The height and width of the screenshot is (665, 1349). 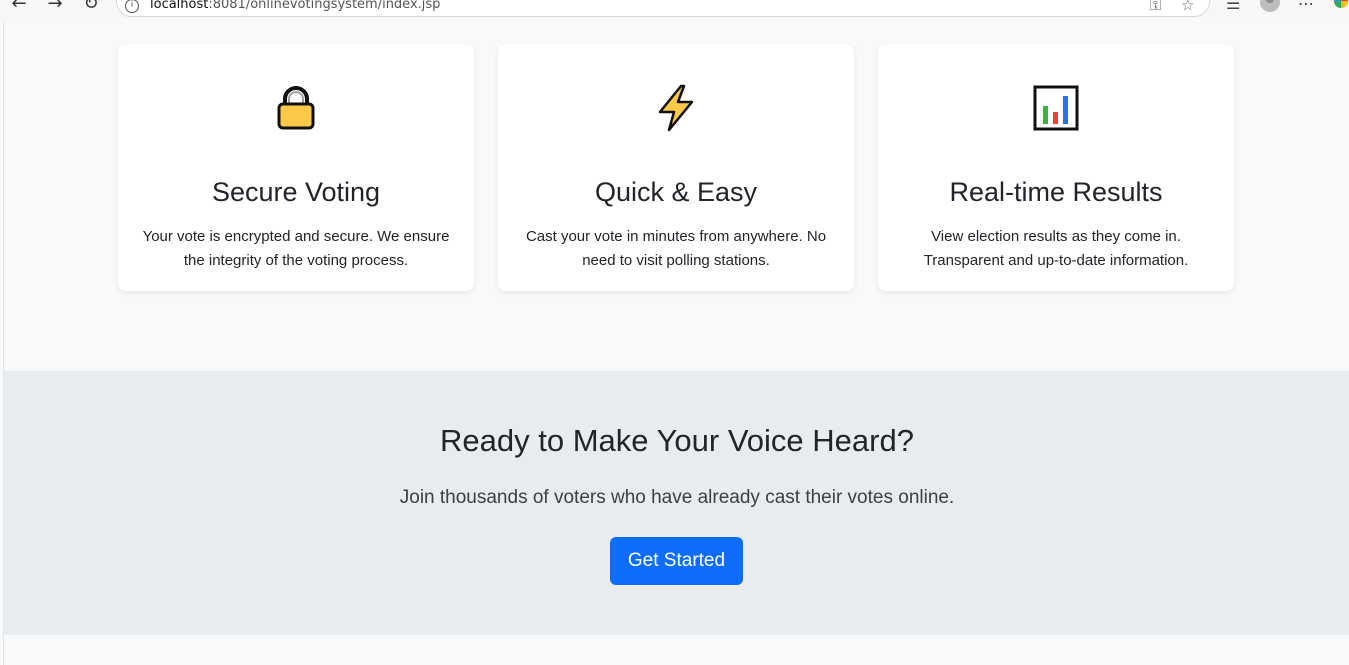 What do you see at coordinates (676, 561) in the screenshot?
I see `get-started-button: Get Started` at bounding box center [676, 561].